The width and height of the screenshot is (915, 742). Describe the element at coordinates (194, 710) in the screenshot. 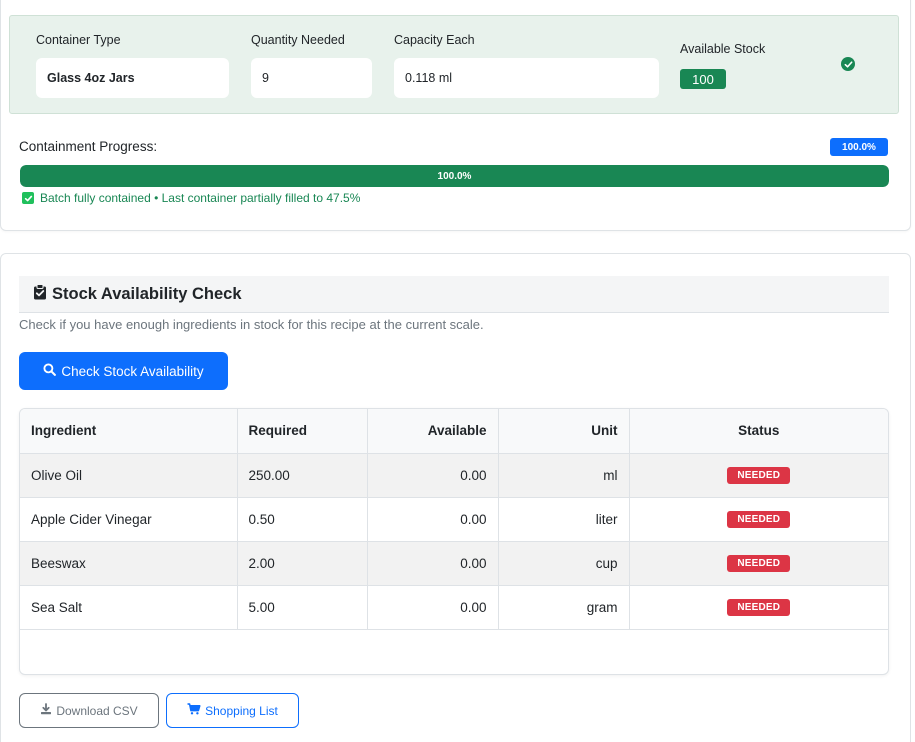

I see `cart-icon` at that location.